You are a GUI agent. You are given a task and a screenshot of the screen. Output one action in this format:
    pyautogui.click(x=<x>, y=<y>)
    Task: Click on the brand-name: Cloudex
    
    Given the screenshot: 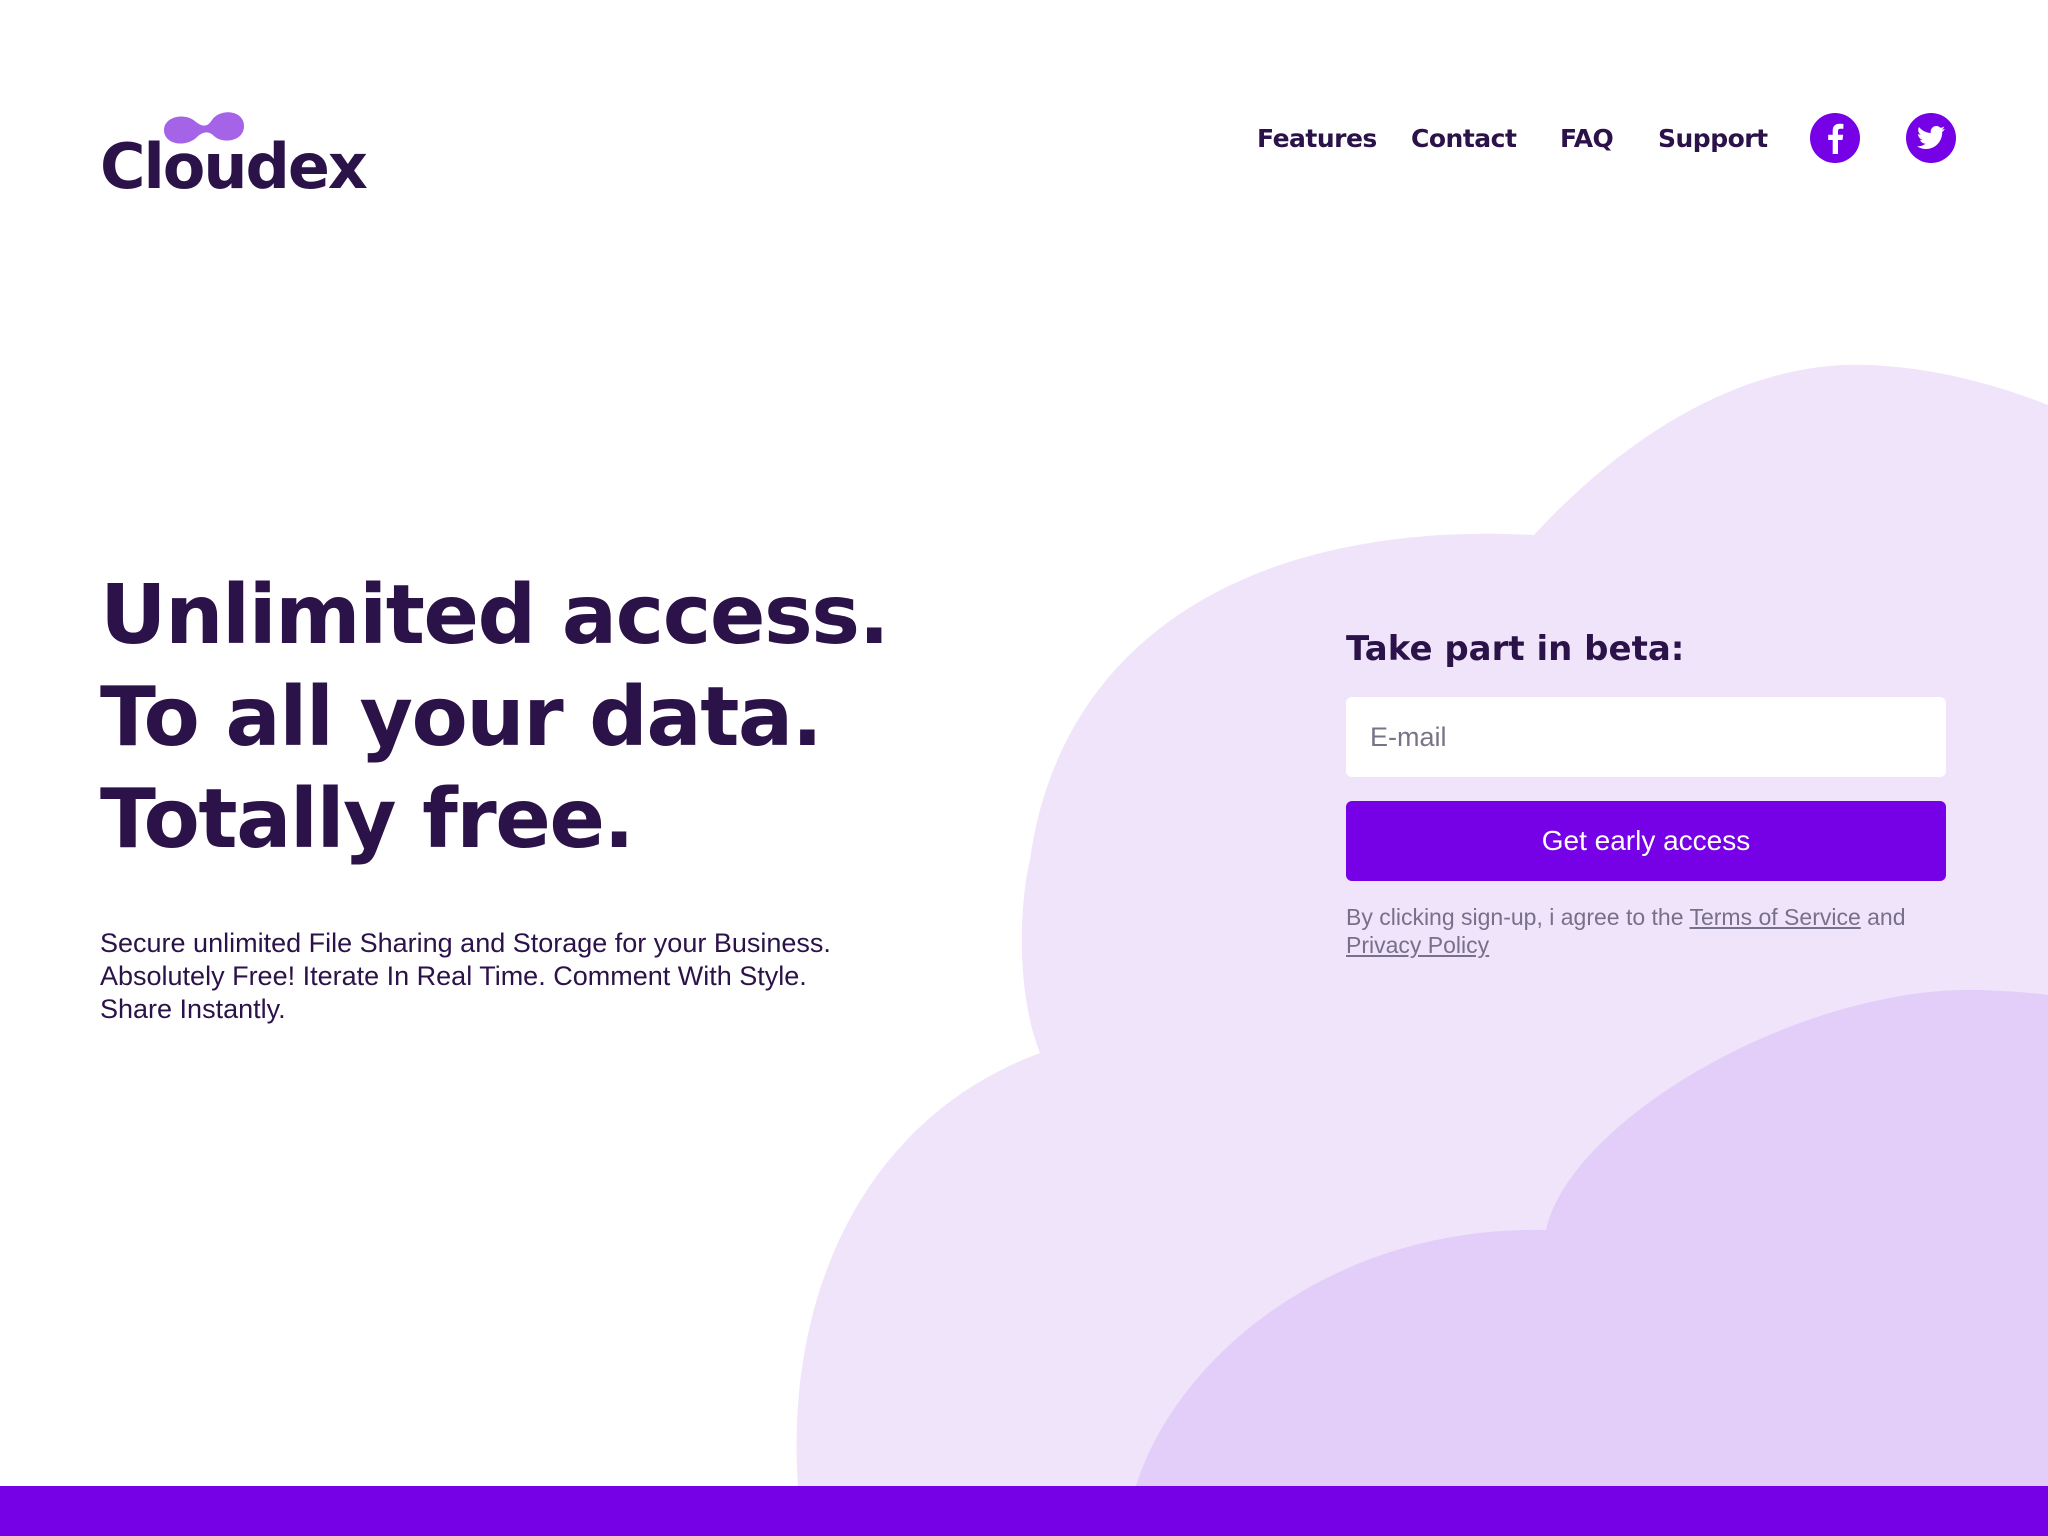 What is the action you would take?
    pyautogui.click(x=234, y=166)
    